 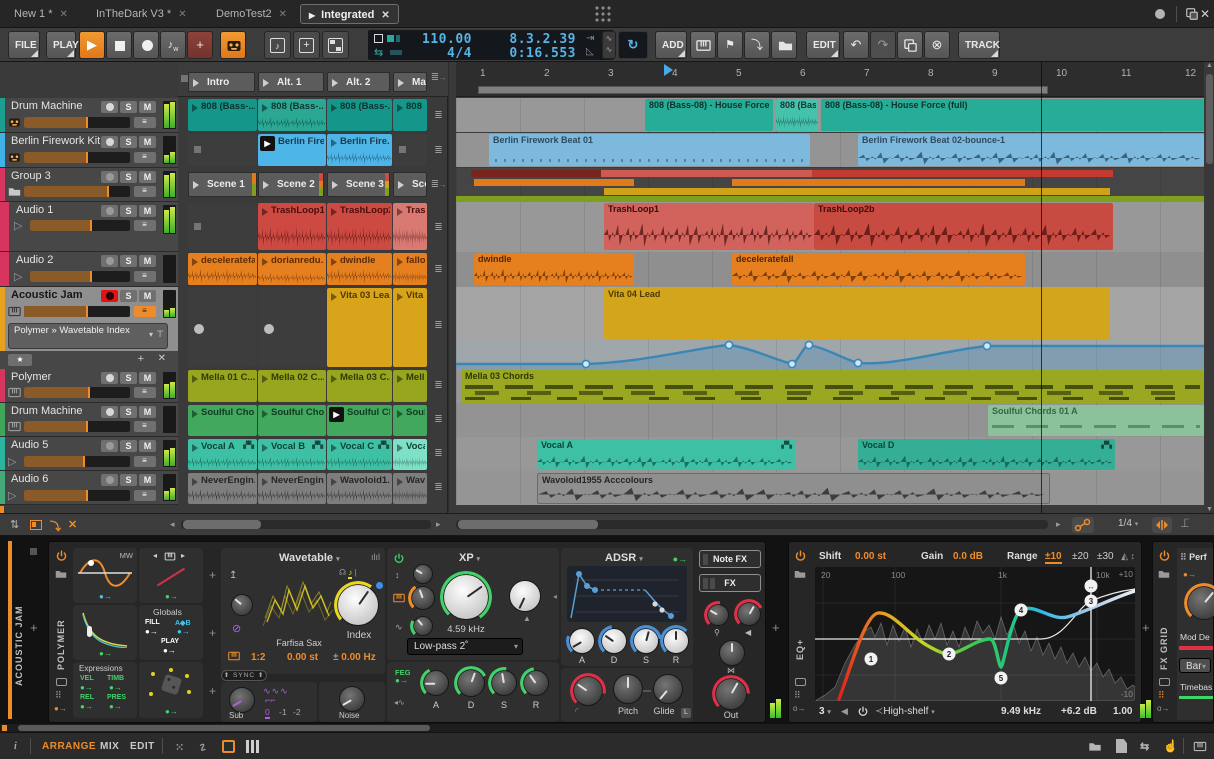 I want to click on fx-button: FX, so click(x=730, y=583).